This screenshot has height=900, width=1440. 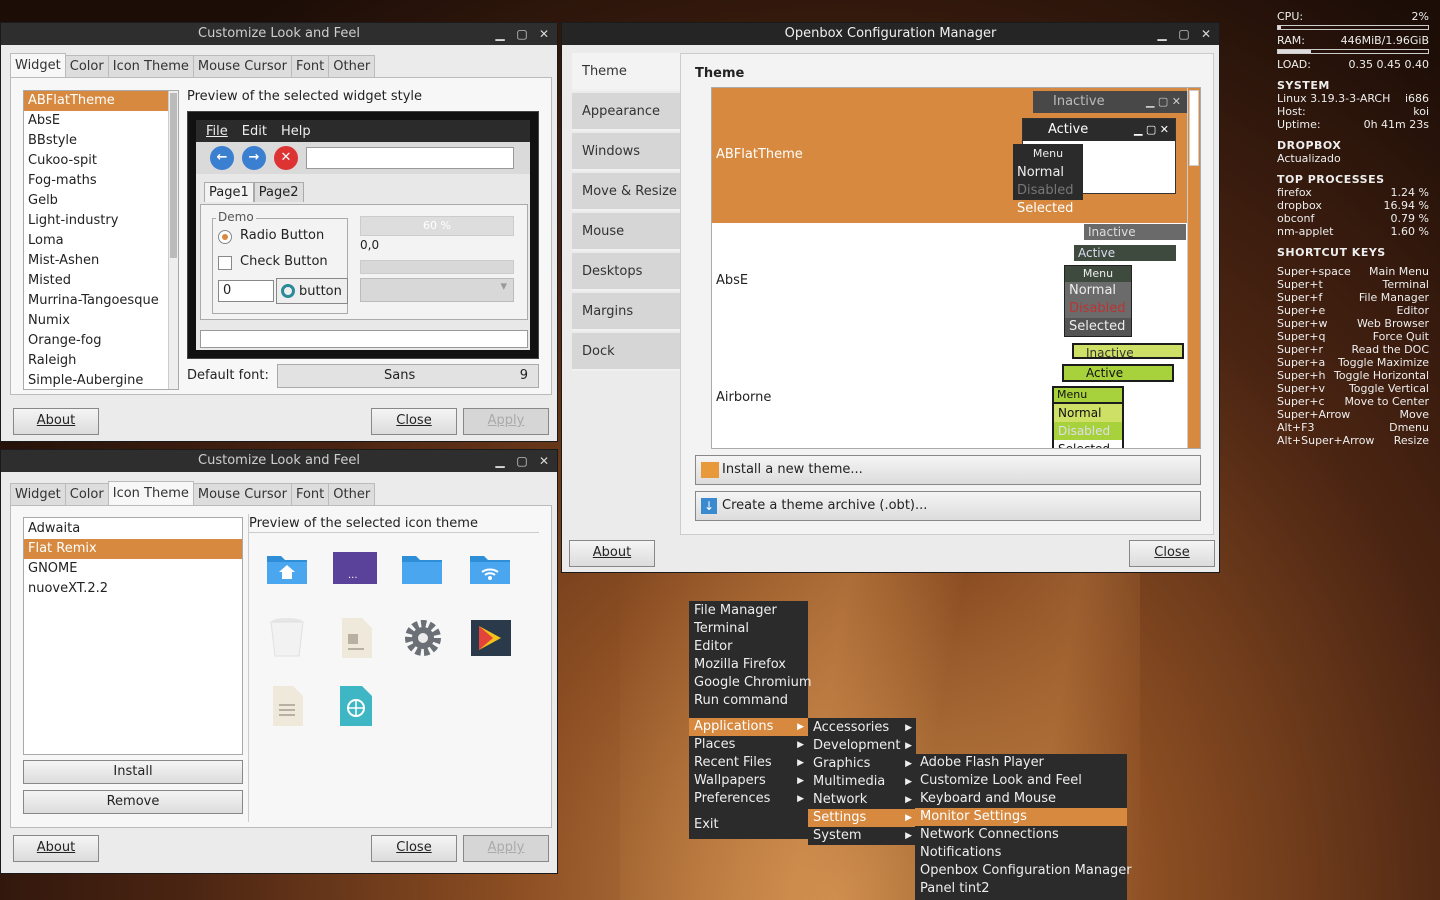 I want to click on menu-item-keyboard-and-mouse: Keyboard and Mouse, so click(x=1021, y=799).